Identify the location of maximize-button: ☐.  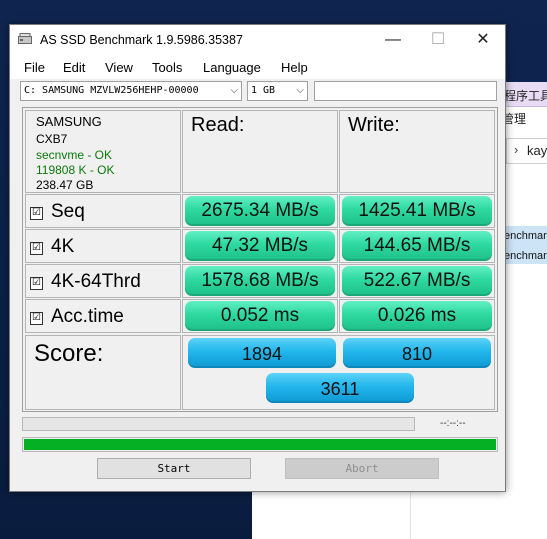
(438, 40).